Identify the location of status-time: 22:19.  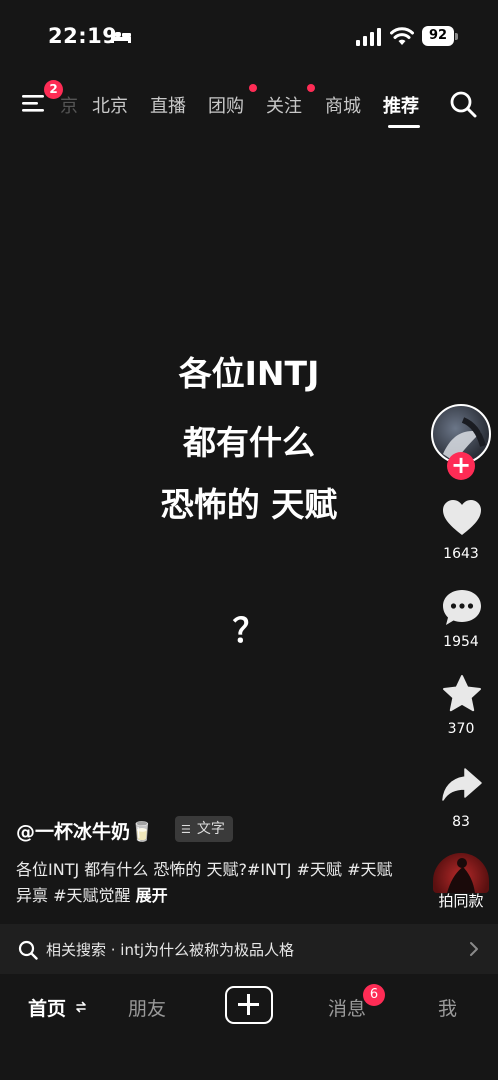
(83, 36).